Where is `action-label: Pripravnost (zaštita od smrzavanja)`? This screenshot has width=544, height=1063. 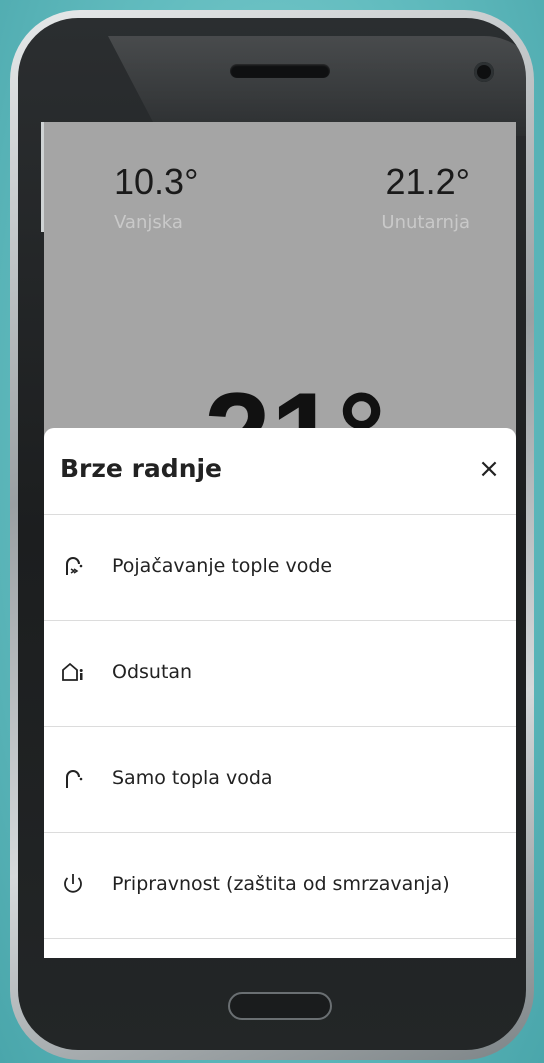
action-label: Pripravnost (zaštita od smrzavanja) is located at coordinates (281, 884).